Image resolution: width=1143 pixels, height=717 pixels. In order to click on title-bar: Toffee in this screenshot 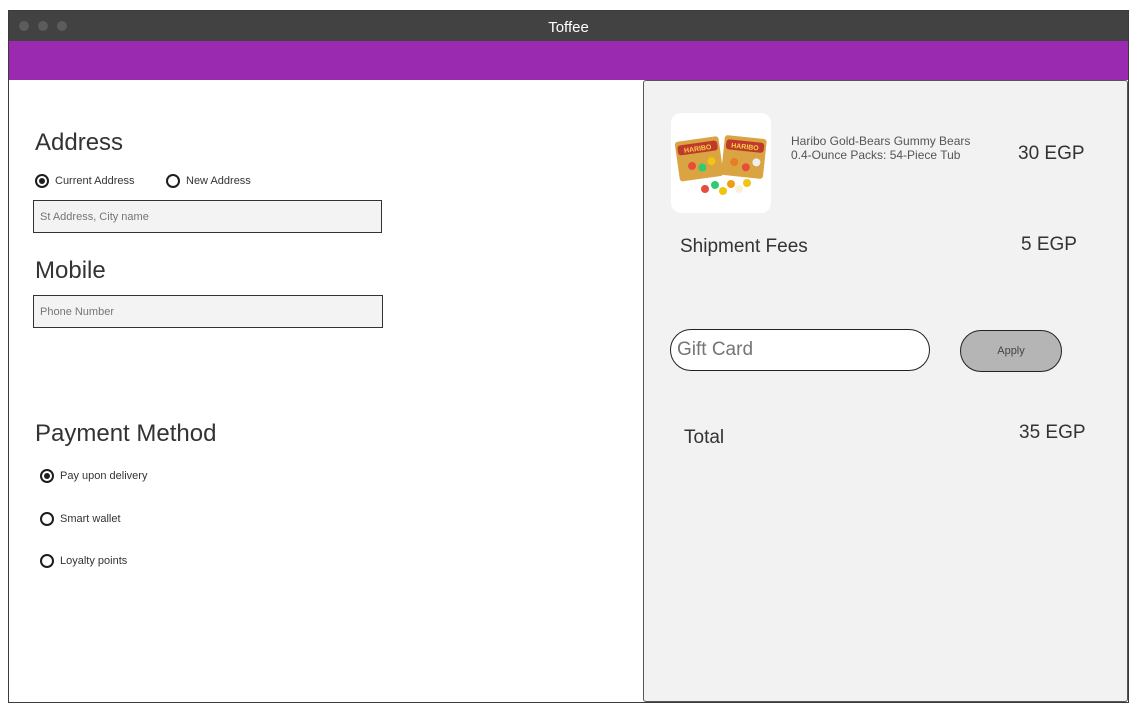, I will do `click(568, 26)`.